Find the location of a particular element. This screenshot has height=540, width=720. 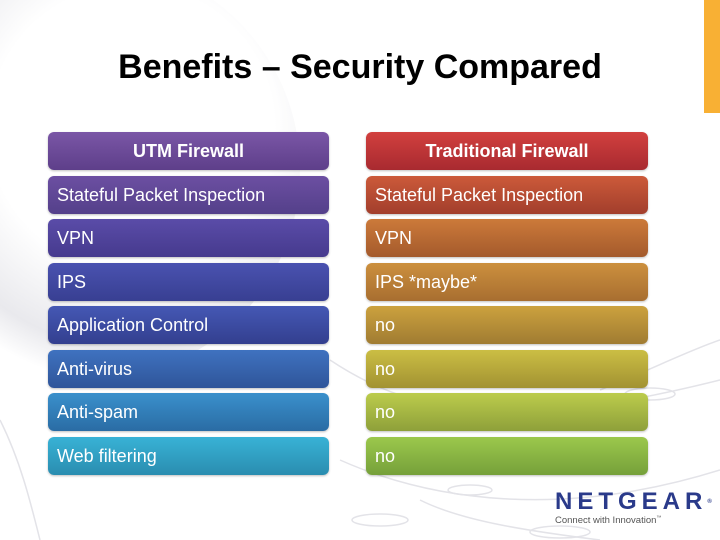

utm-feature-cell: Stateful Packet Inspection is located at coordinates (188, 194).